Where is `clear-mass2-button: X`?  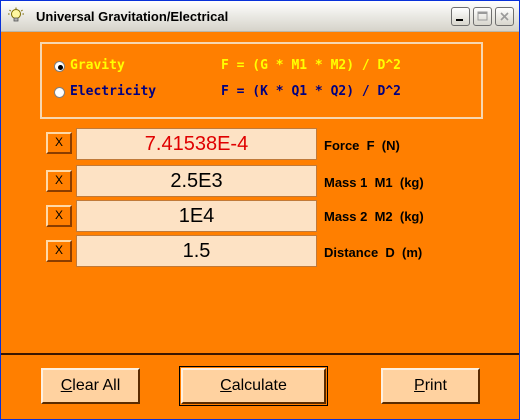
clear-mass2-button: X is located at coordinates (59, 216).